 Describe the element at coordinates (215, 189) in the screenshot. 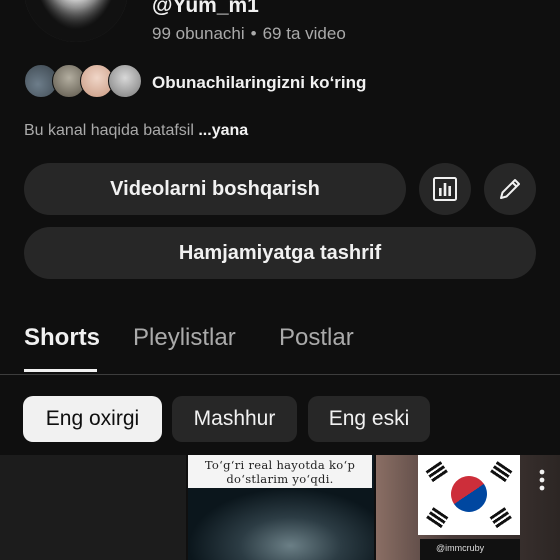

I see `manage-videos-button: Videolarni boshqarish` at that location.